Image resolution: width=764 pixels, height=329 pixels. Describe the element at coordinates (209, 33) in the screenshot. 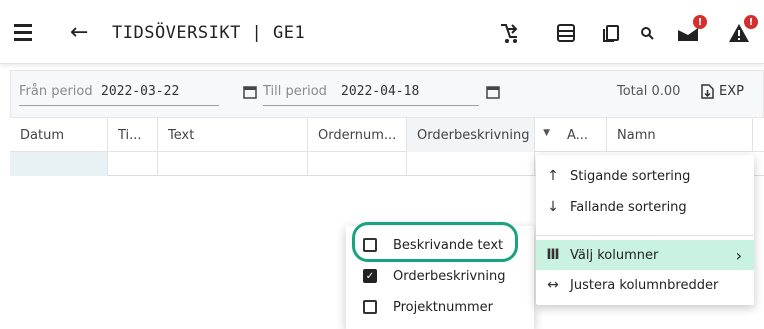

I see `page-title: TIDSÖVERSIKT | GE1` at that location.